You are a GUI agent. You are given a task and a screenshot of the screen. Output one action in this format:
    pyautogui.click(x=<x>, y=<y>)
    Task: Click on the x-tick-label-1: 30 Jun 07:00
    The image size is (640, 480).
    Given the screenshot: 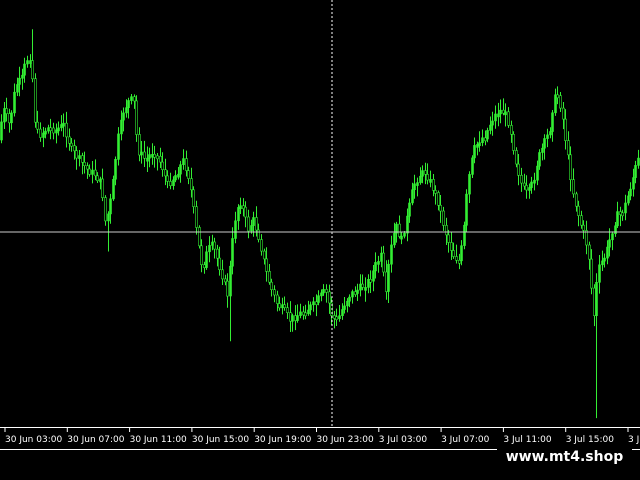 What is the action you would take?
    pyautogui.click(x=95, y=440)
    